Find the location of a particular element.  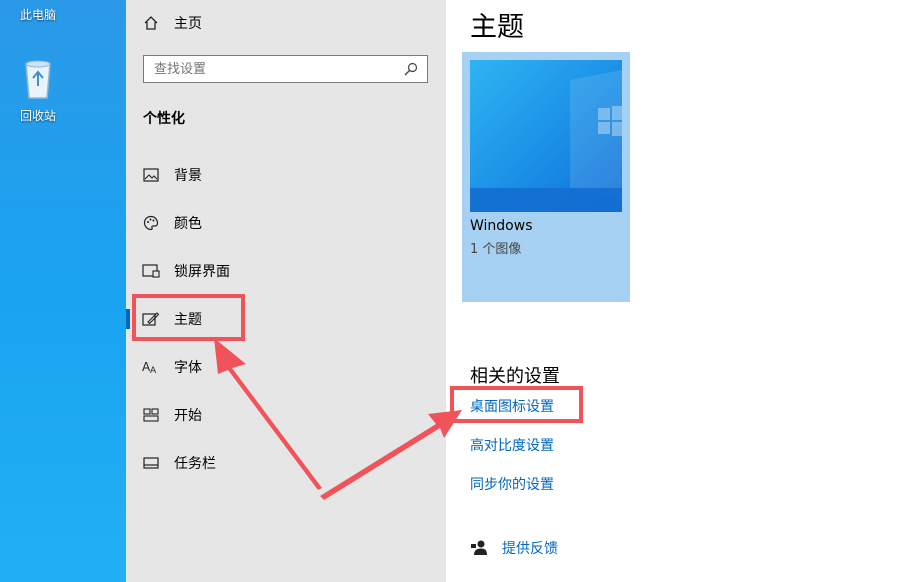

annotation-arrows is located at coordinates (338, 419).